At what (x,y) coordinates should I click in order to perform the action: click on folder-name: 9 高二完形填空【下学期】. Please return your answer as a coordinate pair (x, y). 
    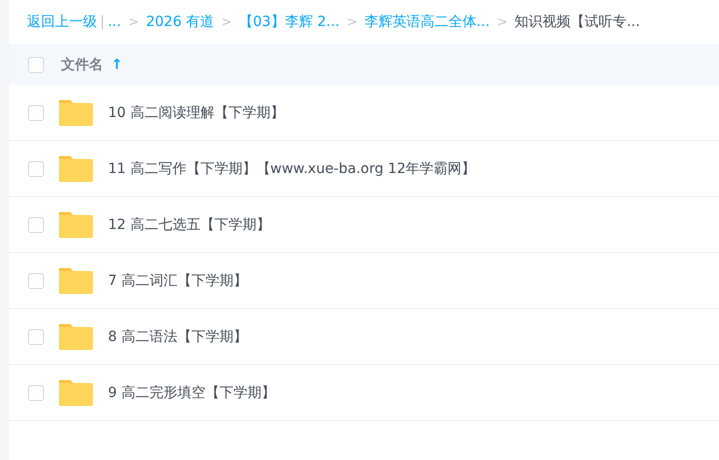
    Looking at the image, I should click on (192, 393).